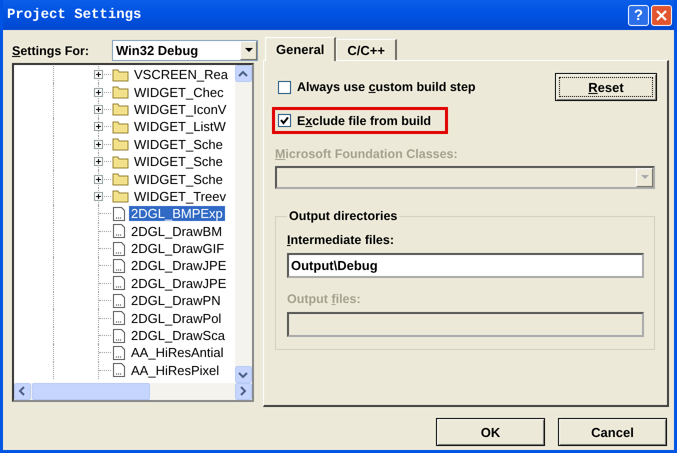  Describe the element at coordinates (175, 370) in the screenshot. I see `tree-item: AA_HiResPixel` at that location.